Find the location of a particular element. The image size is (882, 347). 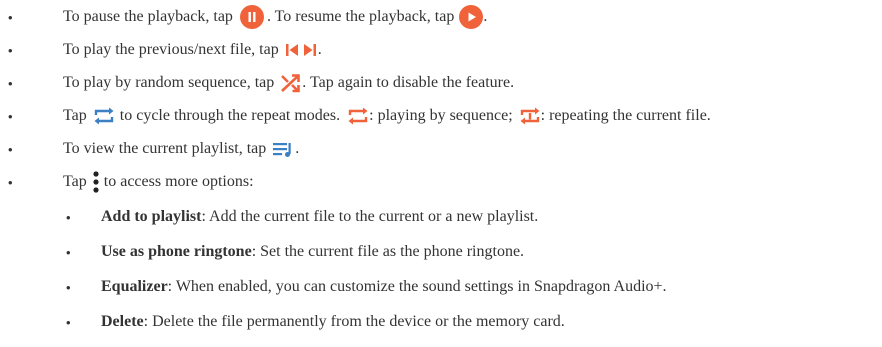

item-text: to cycle through the repeat modes. is located at coordinates (230, 115).